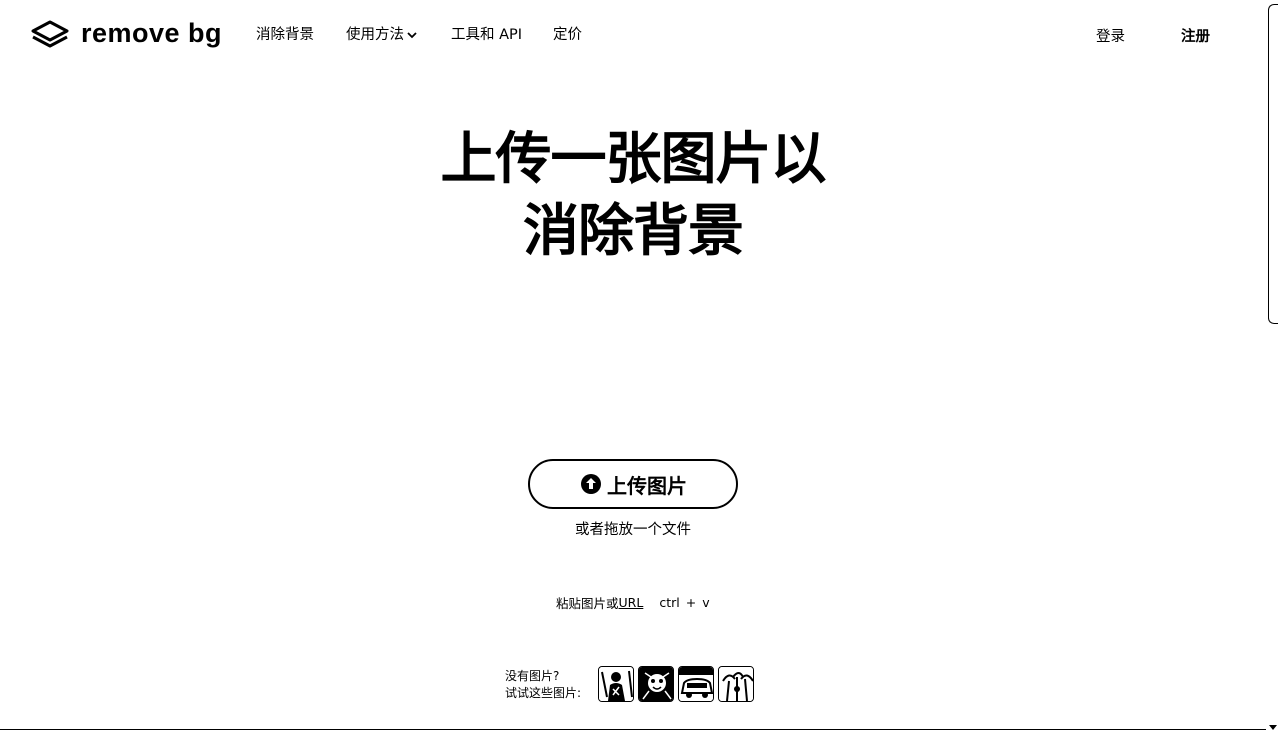 The image size is (1280, 732). I want to click on nav-how-to-use: 使用方法, so click(381, 35).